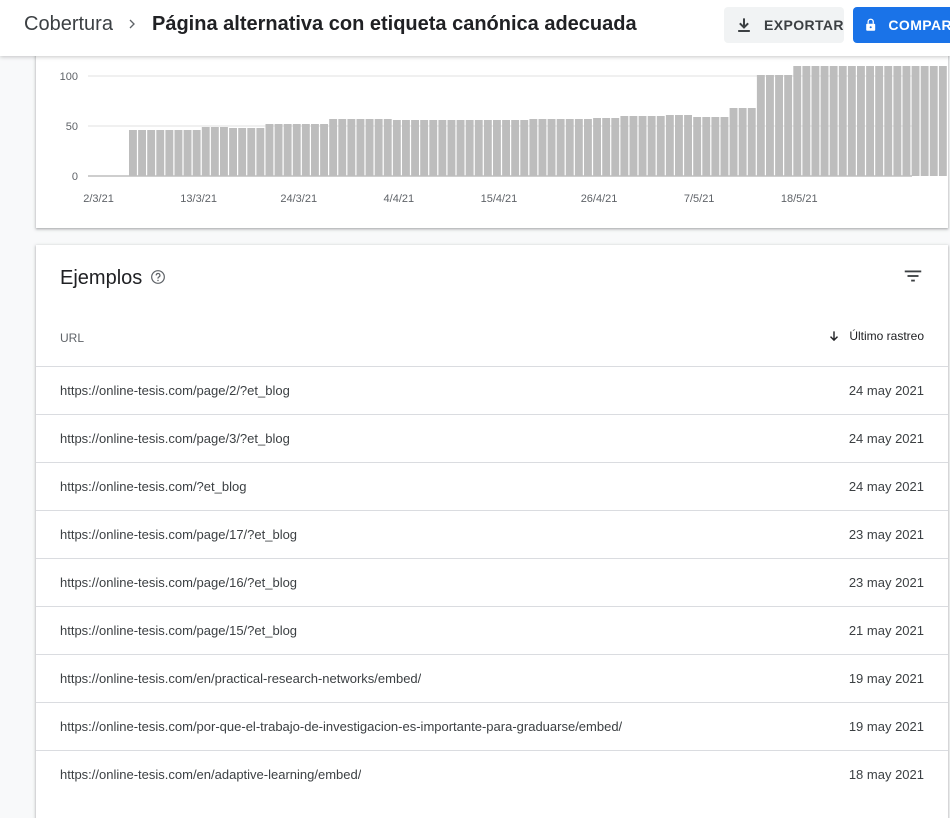  I want to click on help-icon, so click(158, 277).